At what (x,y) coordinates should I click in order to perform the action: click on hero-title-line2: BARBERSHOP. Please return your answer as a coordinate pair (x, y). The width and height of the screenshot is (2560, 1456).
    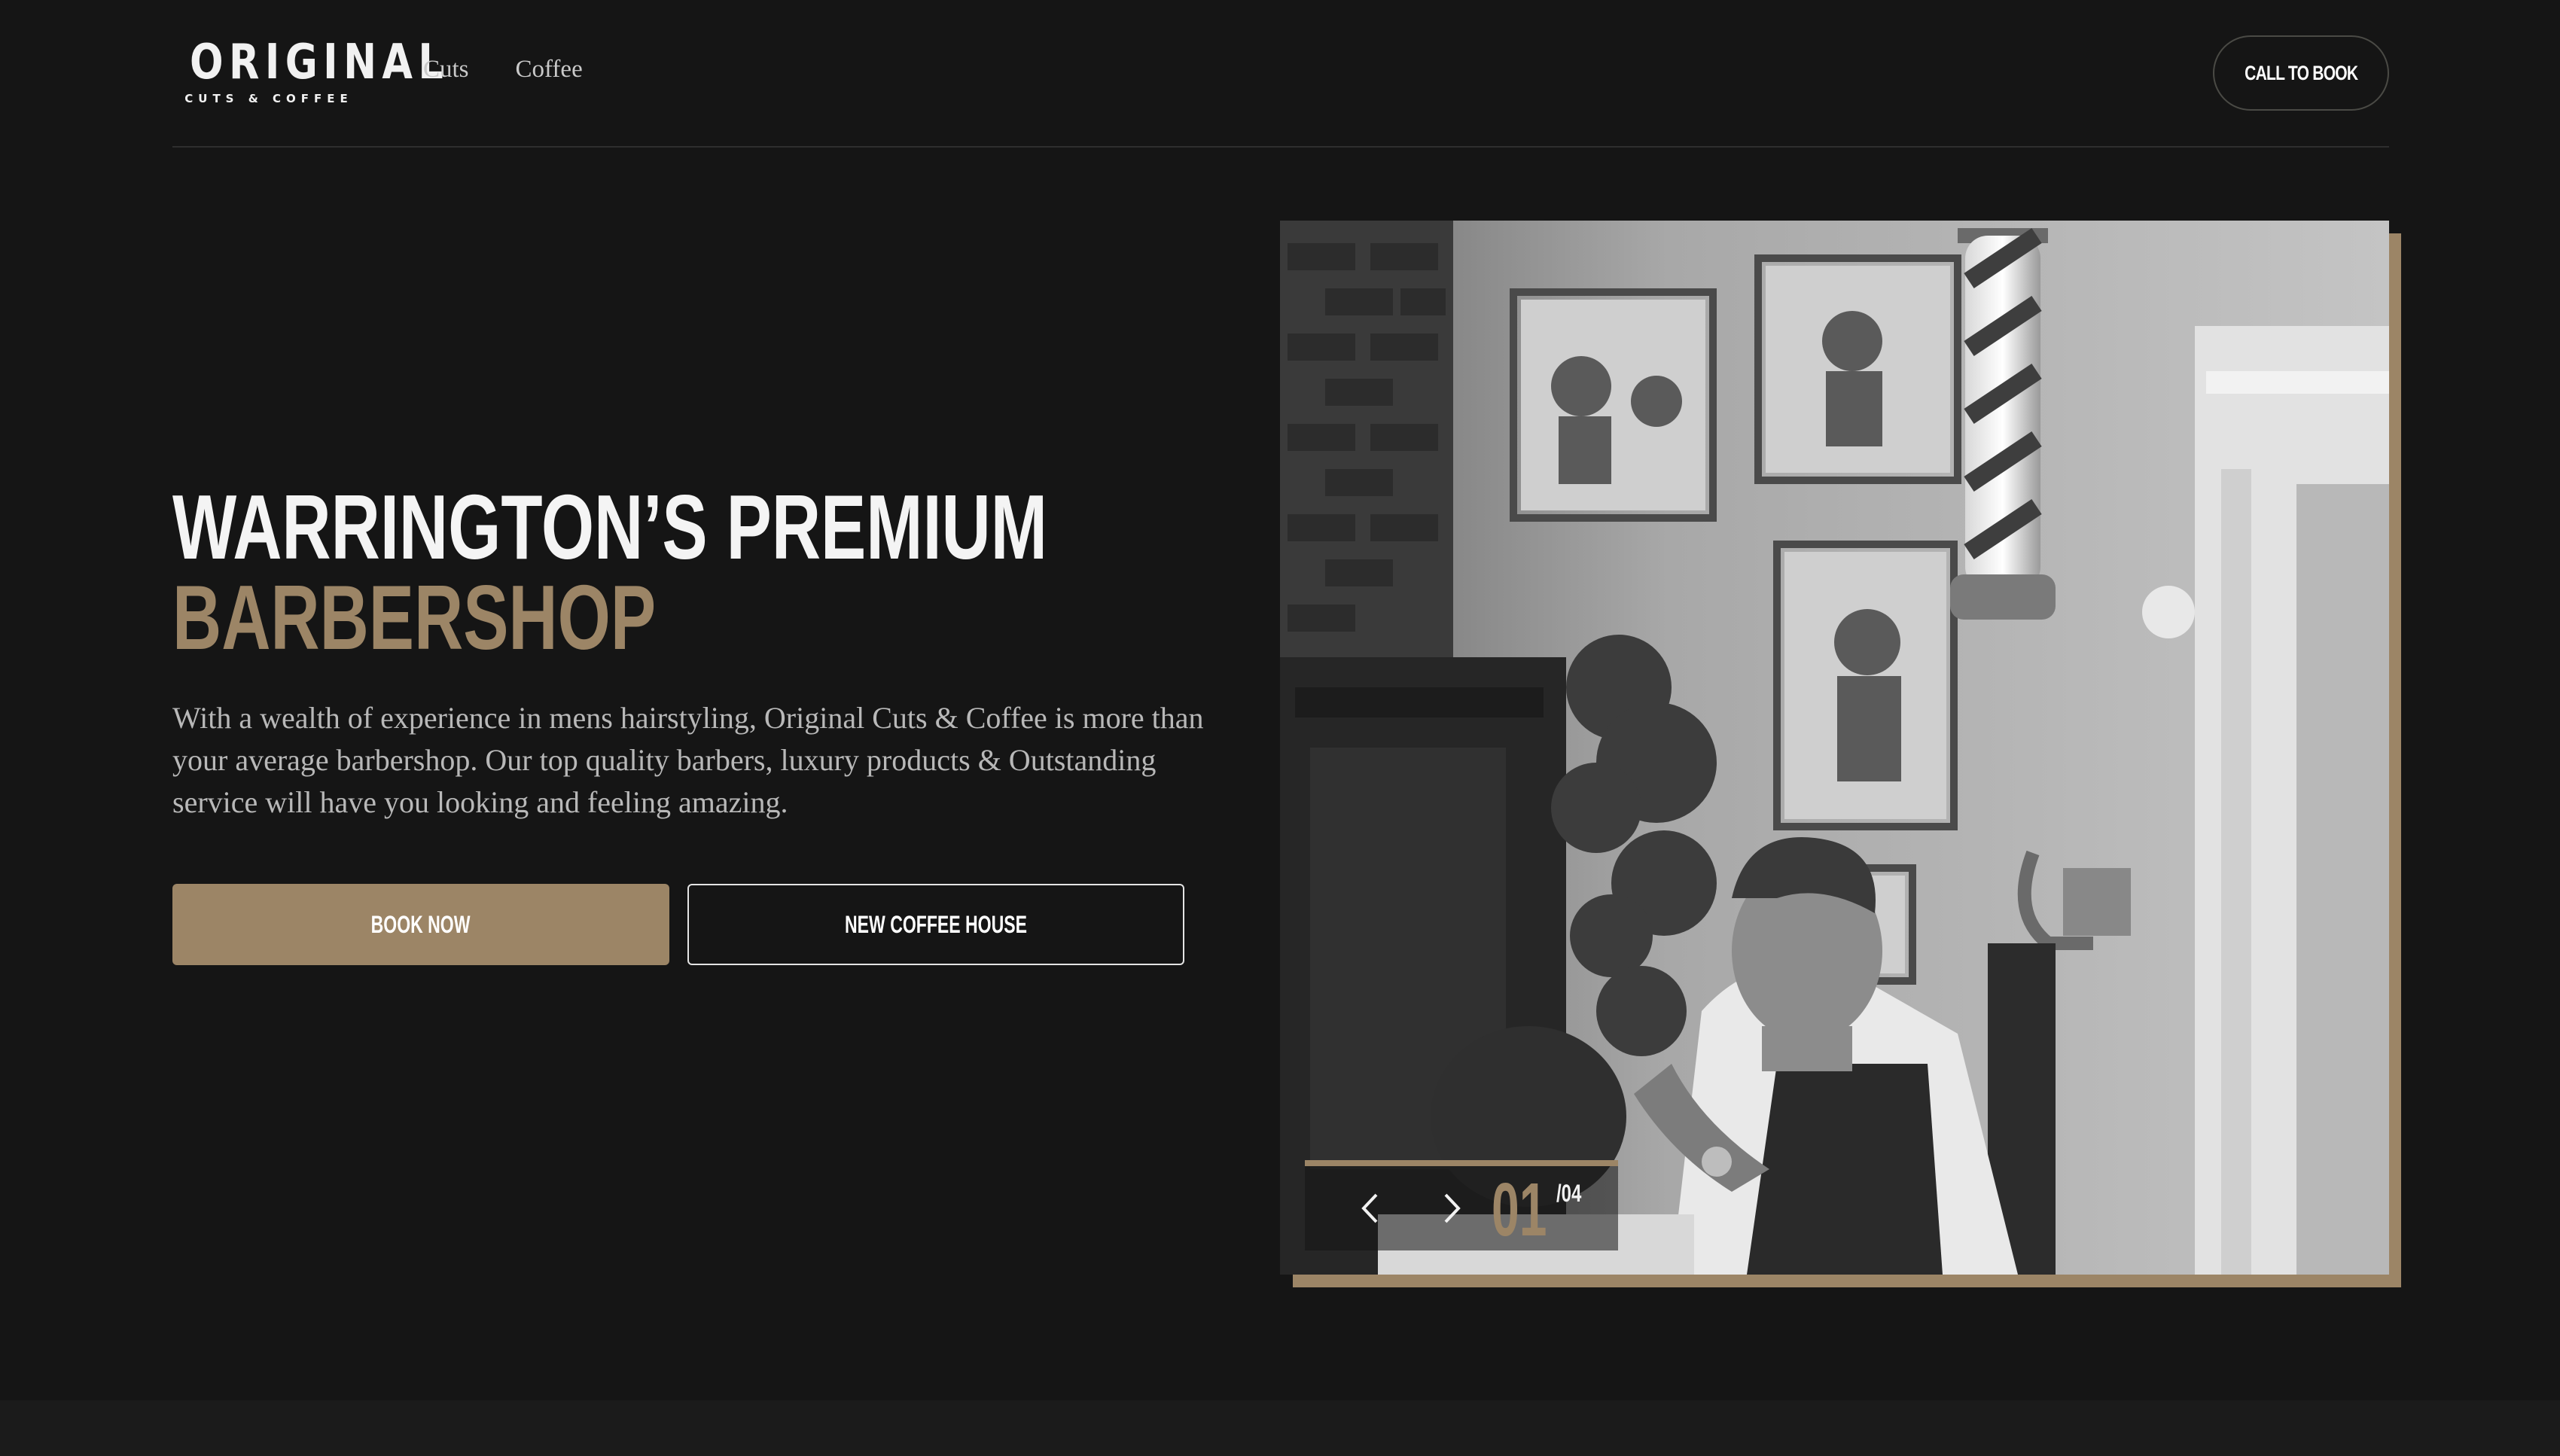
    Looking at the image, I should click on (414, 617).